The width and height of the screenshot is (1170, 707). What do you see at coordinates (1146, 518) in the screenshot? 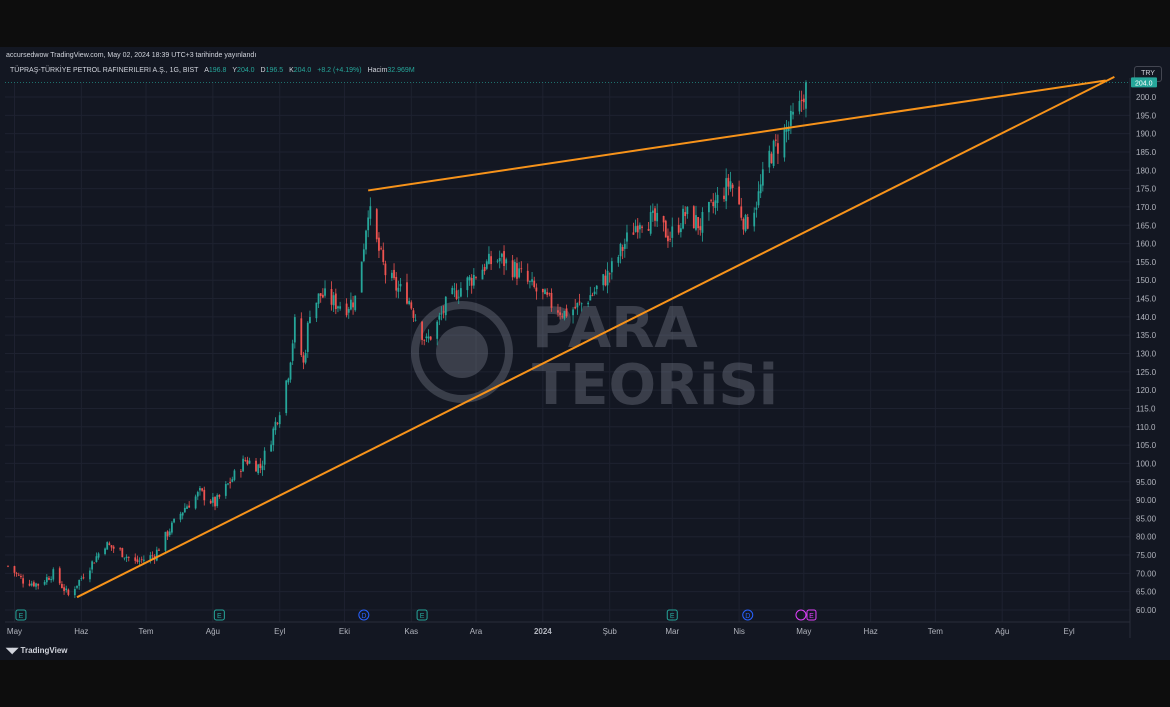
I see `price-tick-label: 85.00` at bounding box center [1146, 518].